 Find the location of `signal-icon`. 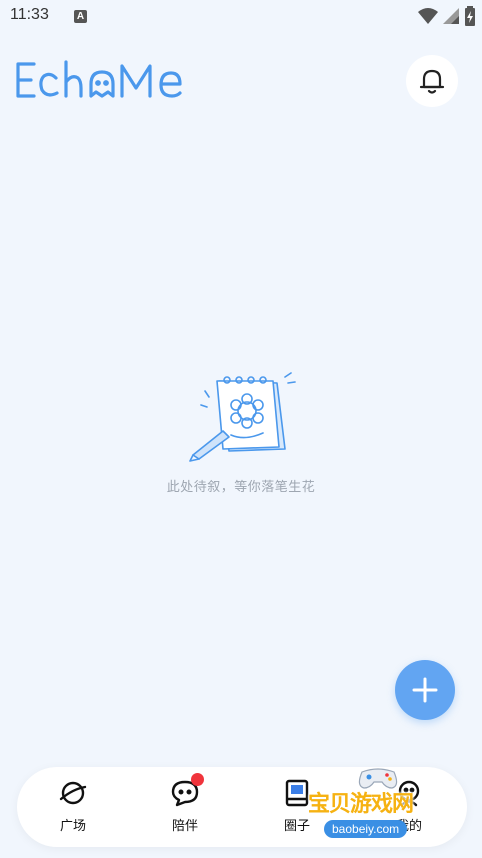

signal-icon is located at coordinates (451, 16).